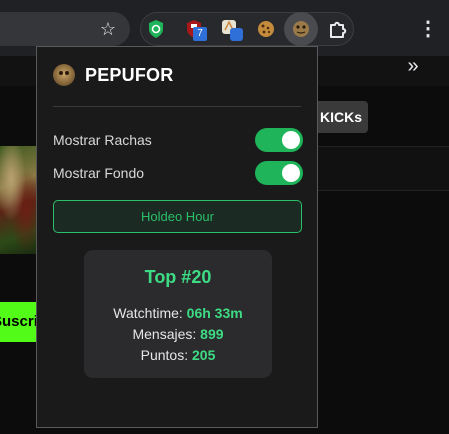 The height and width of the screenshot is (434, 449). Describe the element at coordinates (279, 173) in the screenshot. I see `fondo-toggle` at that location.